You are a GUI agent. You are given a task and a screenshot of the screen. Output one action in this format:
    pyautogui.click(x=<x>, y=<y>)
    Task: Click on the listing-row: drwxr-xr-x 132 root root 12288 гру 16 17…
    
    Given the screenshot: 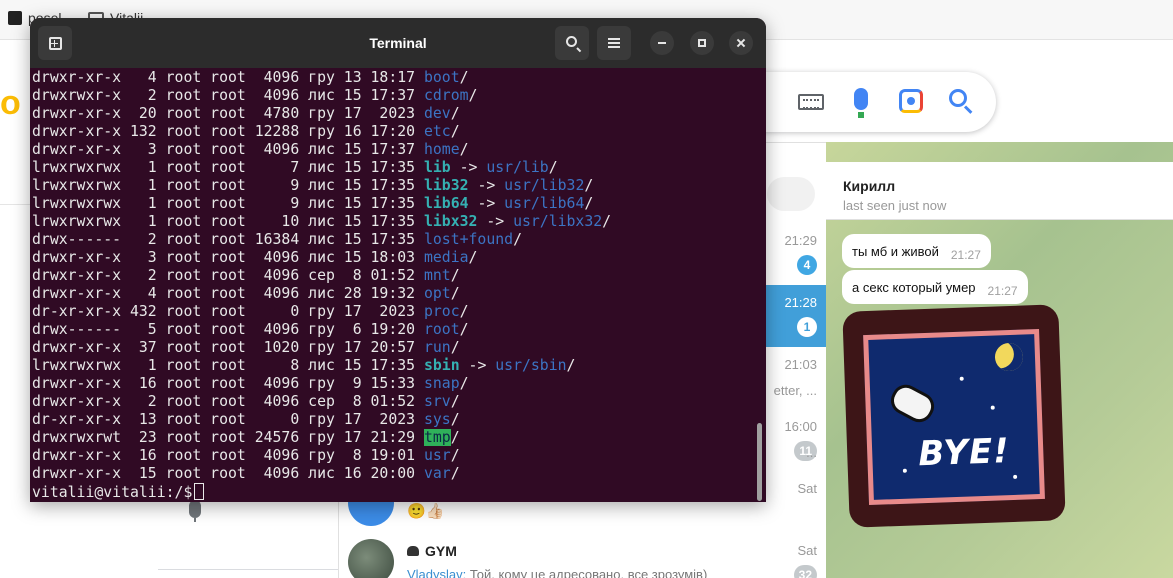 What is the action you would take?
    pyautogui.click(x=394, y=132)
    